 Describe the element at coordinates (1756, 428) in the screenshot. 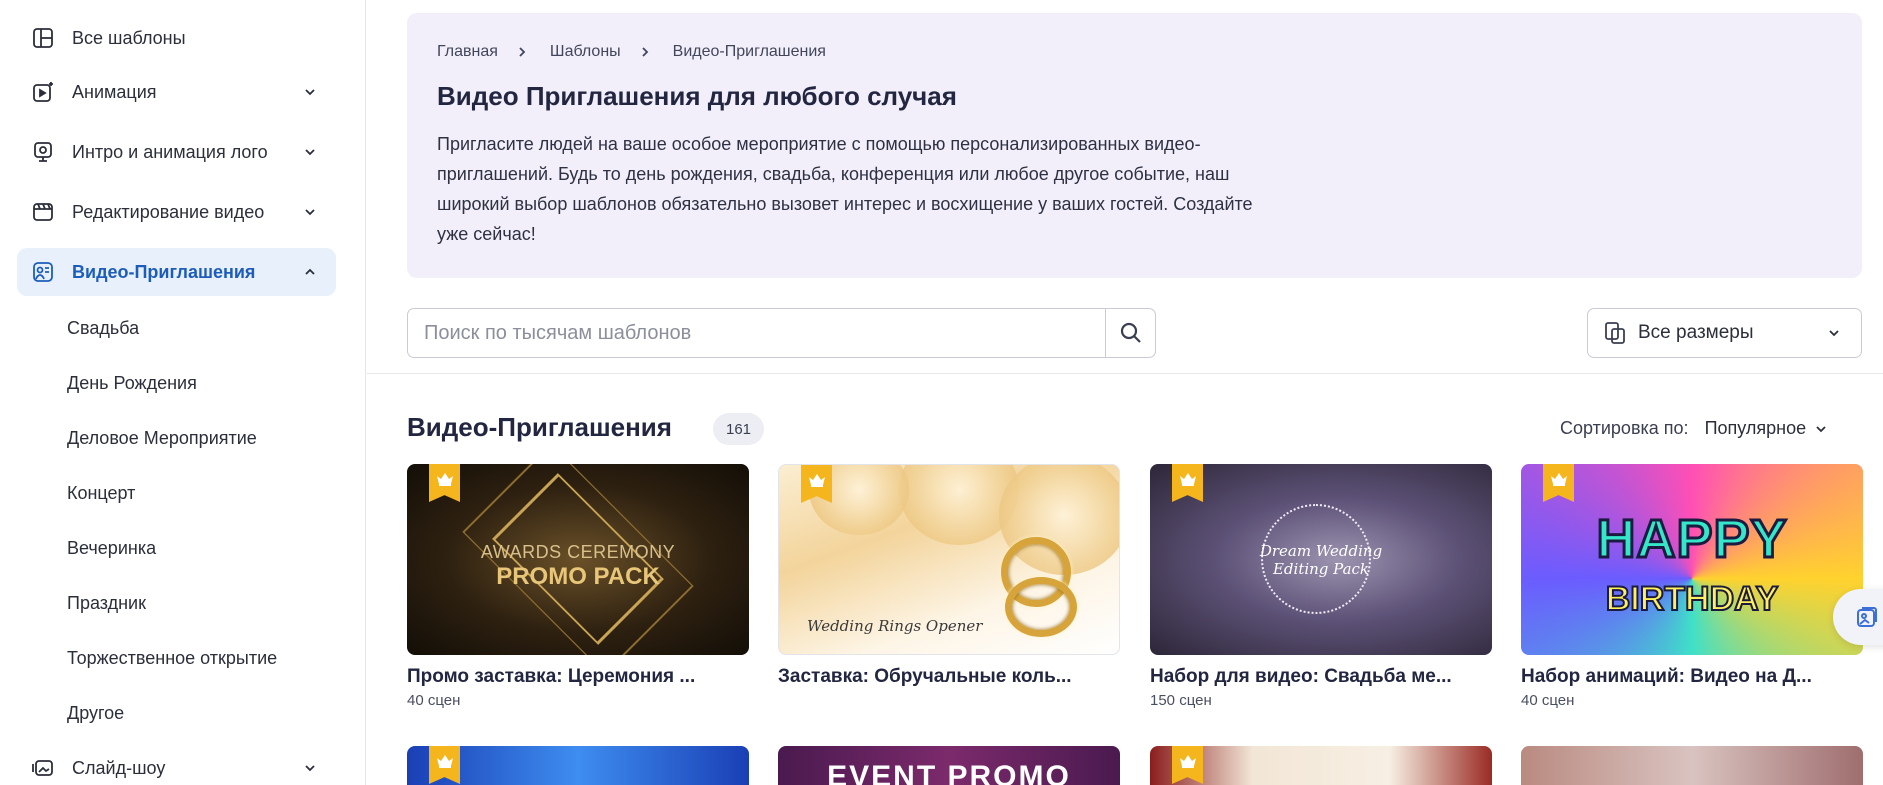

I see `sort-dropdown: Популярное` at that location.